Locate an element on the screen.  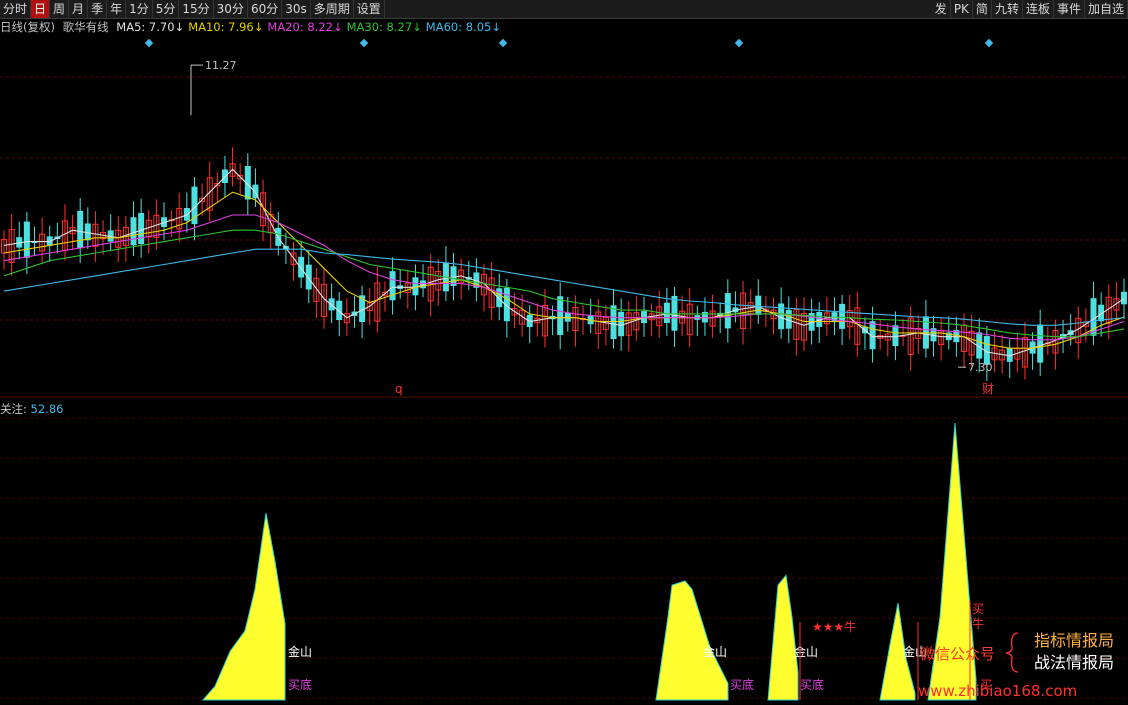
indicator-annotation-1: 买底 is located at coordinates (300, 684).